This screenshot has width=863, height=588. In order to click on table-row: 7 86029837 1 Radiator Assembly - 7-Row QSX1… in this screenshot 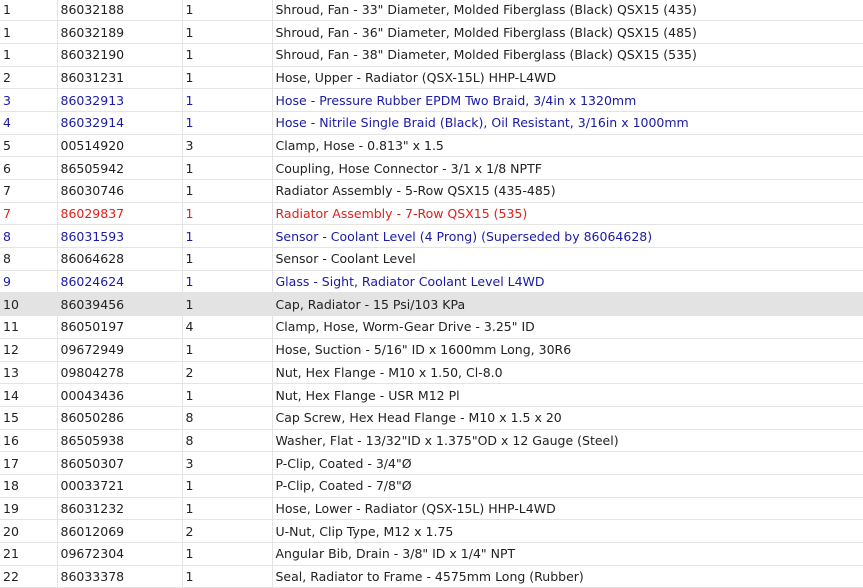, I will do `click(431, 214)`.